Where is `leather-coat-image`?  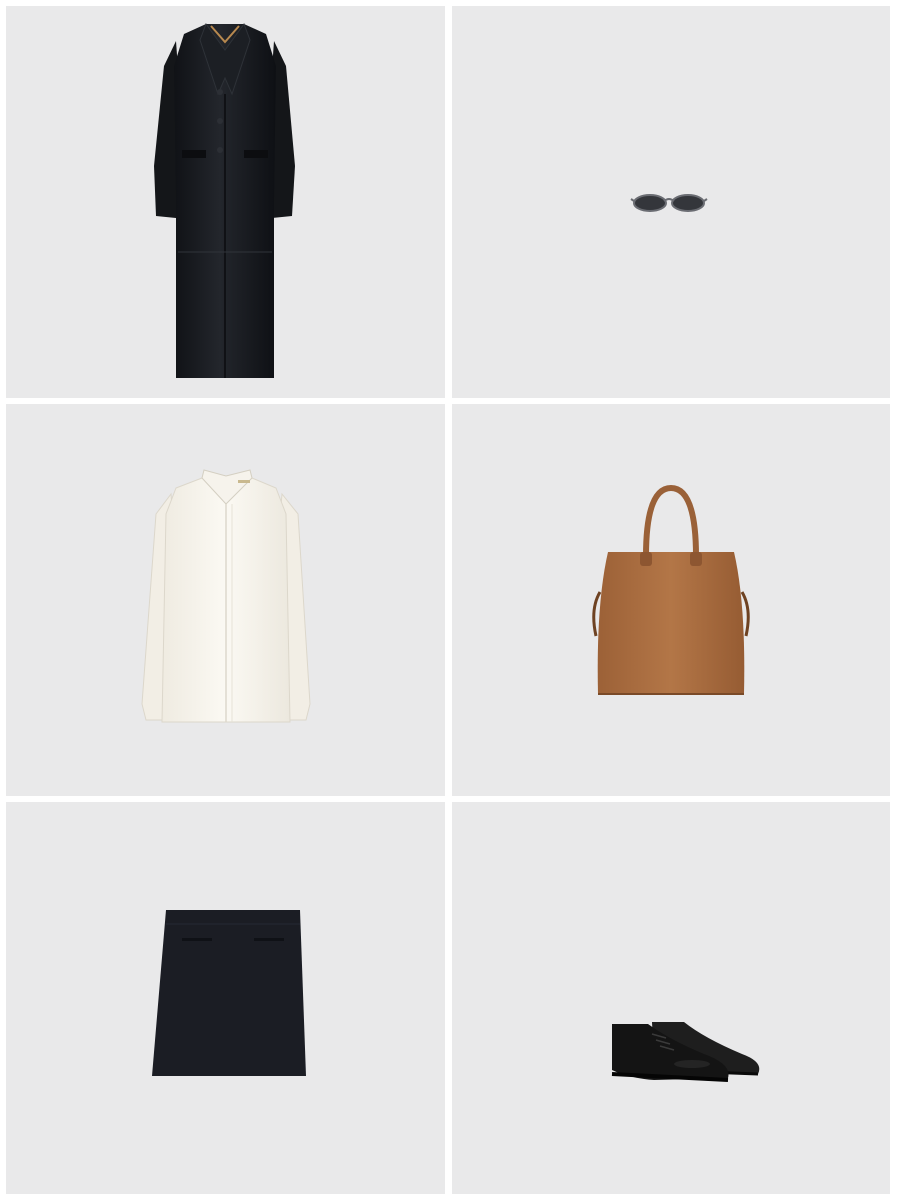
leather-coat-image is located at coordinates (224, 200).